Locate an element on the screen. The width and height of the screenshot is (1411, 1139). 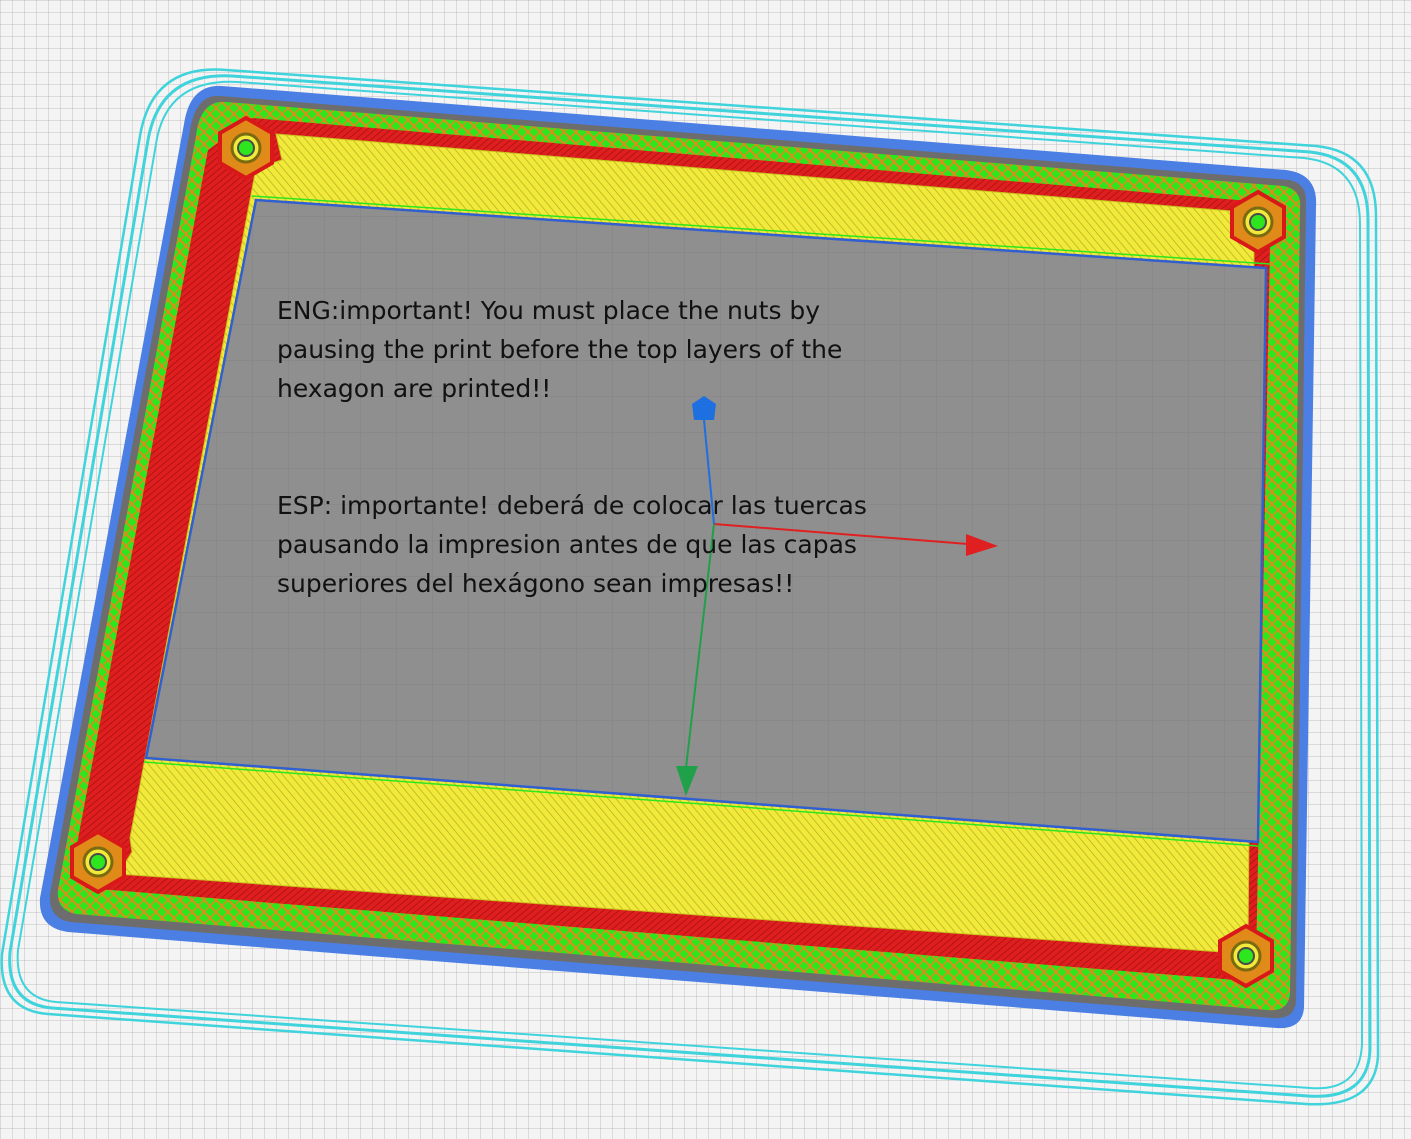
note-line: superiores del hexágono sean impresas!! is located at coordinates (536, 583).